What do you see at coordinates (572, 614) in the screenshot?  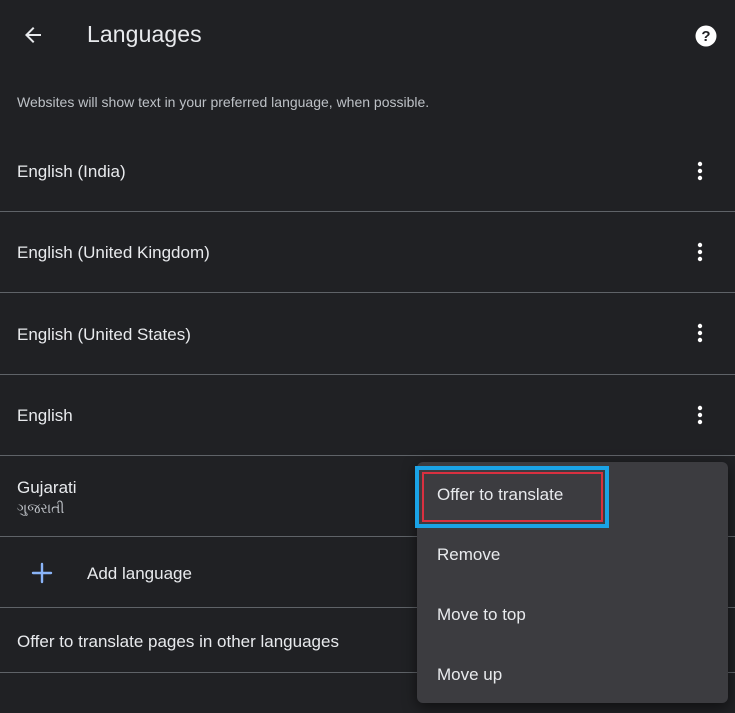 I see `menu-item-move-to-top: Move to top` at bounding box center [572, 614].